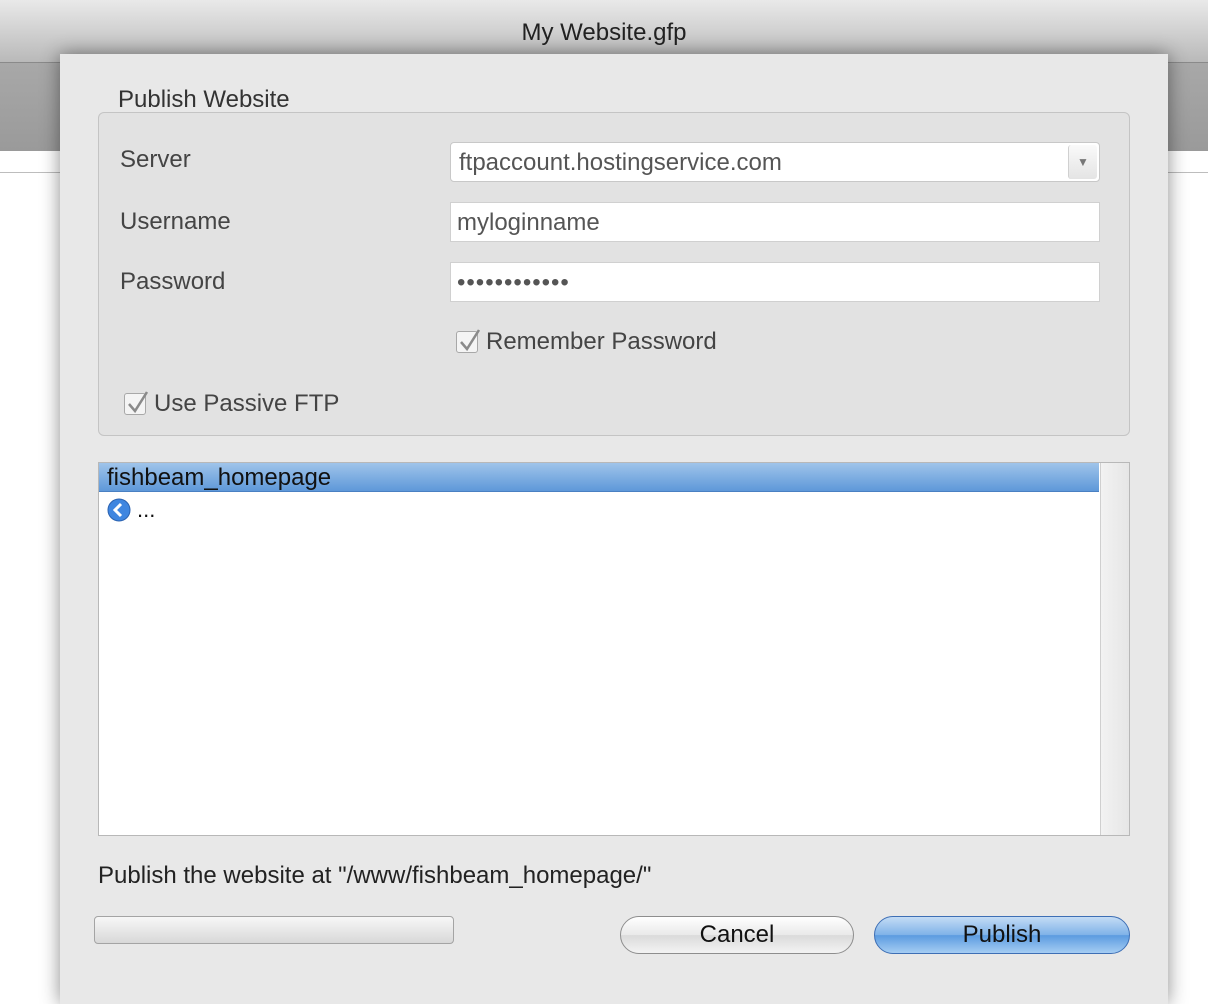  What do you see at coordinates (246, 404) in the screenshot?
I see `passive-ftp-label: Use Passive FTP` at bounding box center [246, 404].